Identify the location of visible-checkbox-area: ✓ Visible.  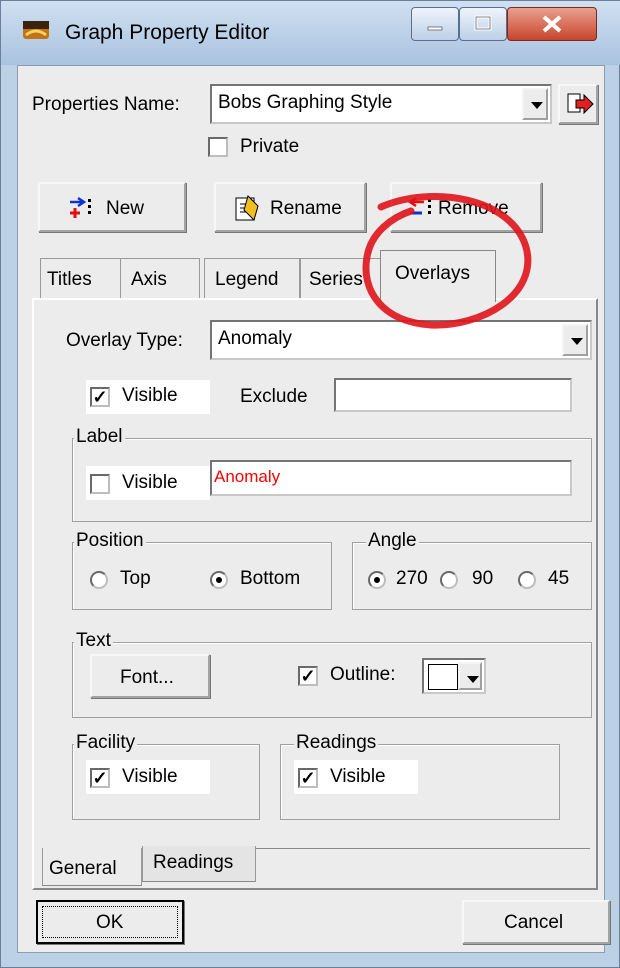
(148, 397).